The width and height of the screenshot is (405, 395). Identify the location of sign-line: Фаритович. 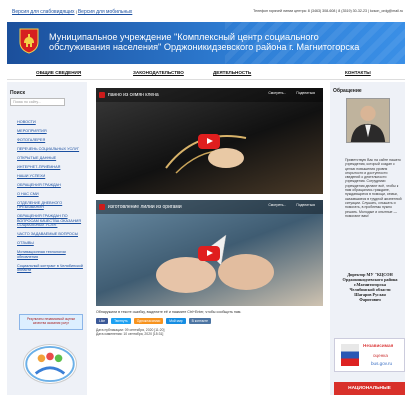
(370, 299).